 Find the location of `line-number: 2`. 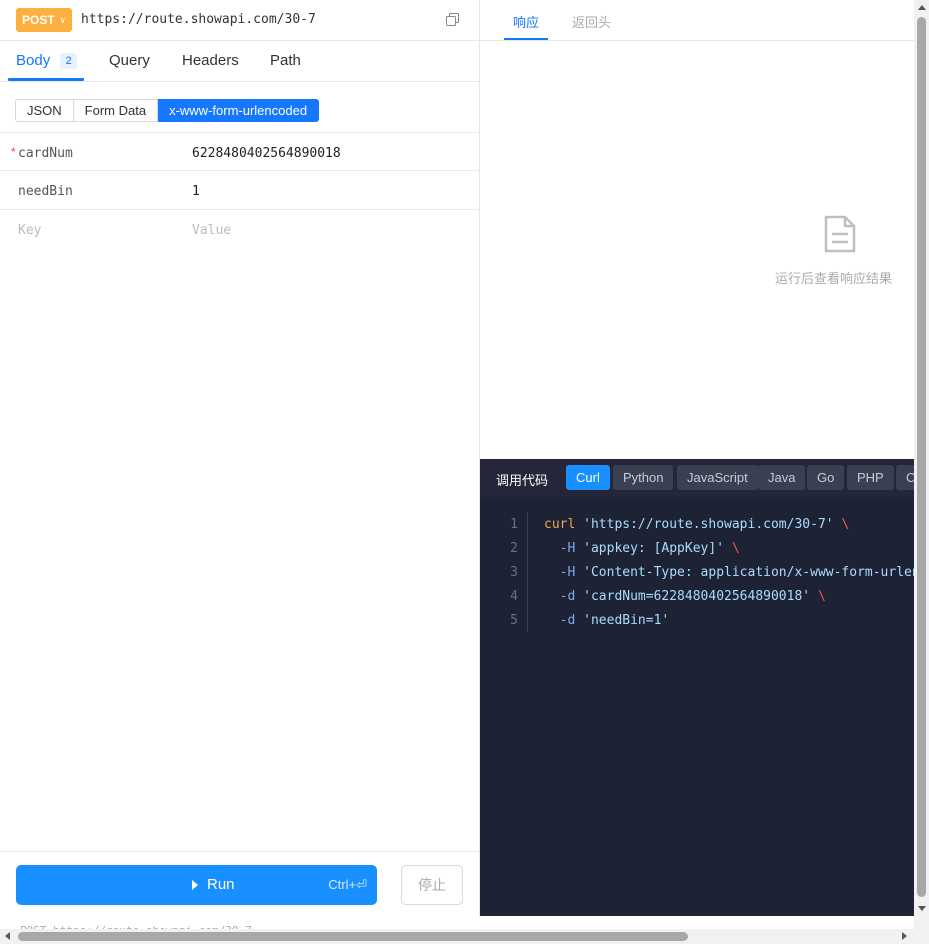

line-number: 2 is located at coordinates (514, 548).